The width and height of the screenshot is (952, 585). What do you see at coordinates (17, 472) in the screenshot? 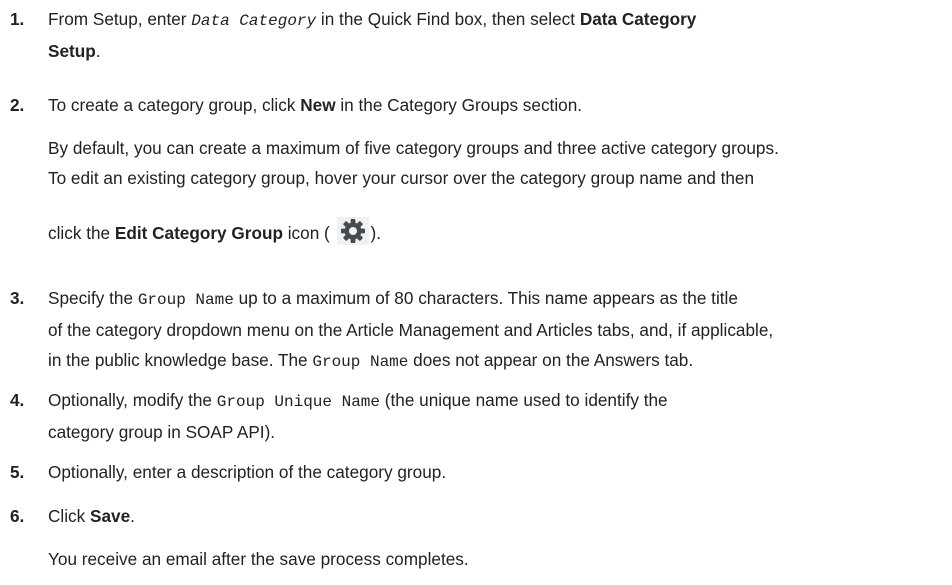
I see `step-number: 5.` at bounding box center [17, 472].